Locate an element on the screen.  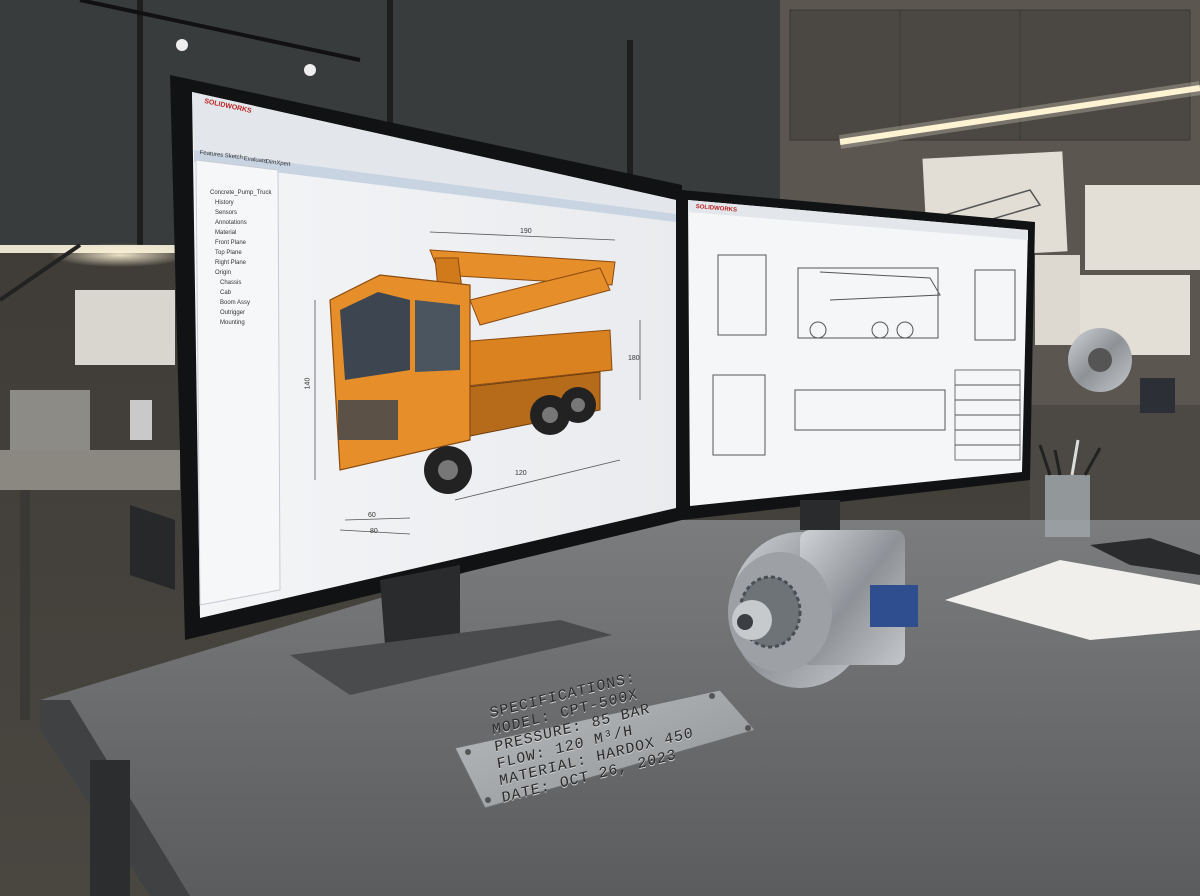
tree-item: Annotations is located at coordinates (231, 223).